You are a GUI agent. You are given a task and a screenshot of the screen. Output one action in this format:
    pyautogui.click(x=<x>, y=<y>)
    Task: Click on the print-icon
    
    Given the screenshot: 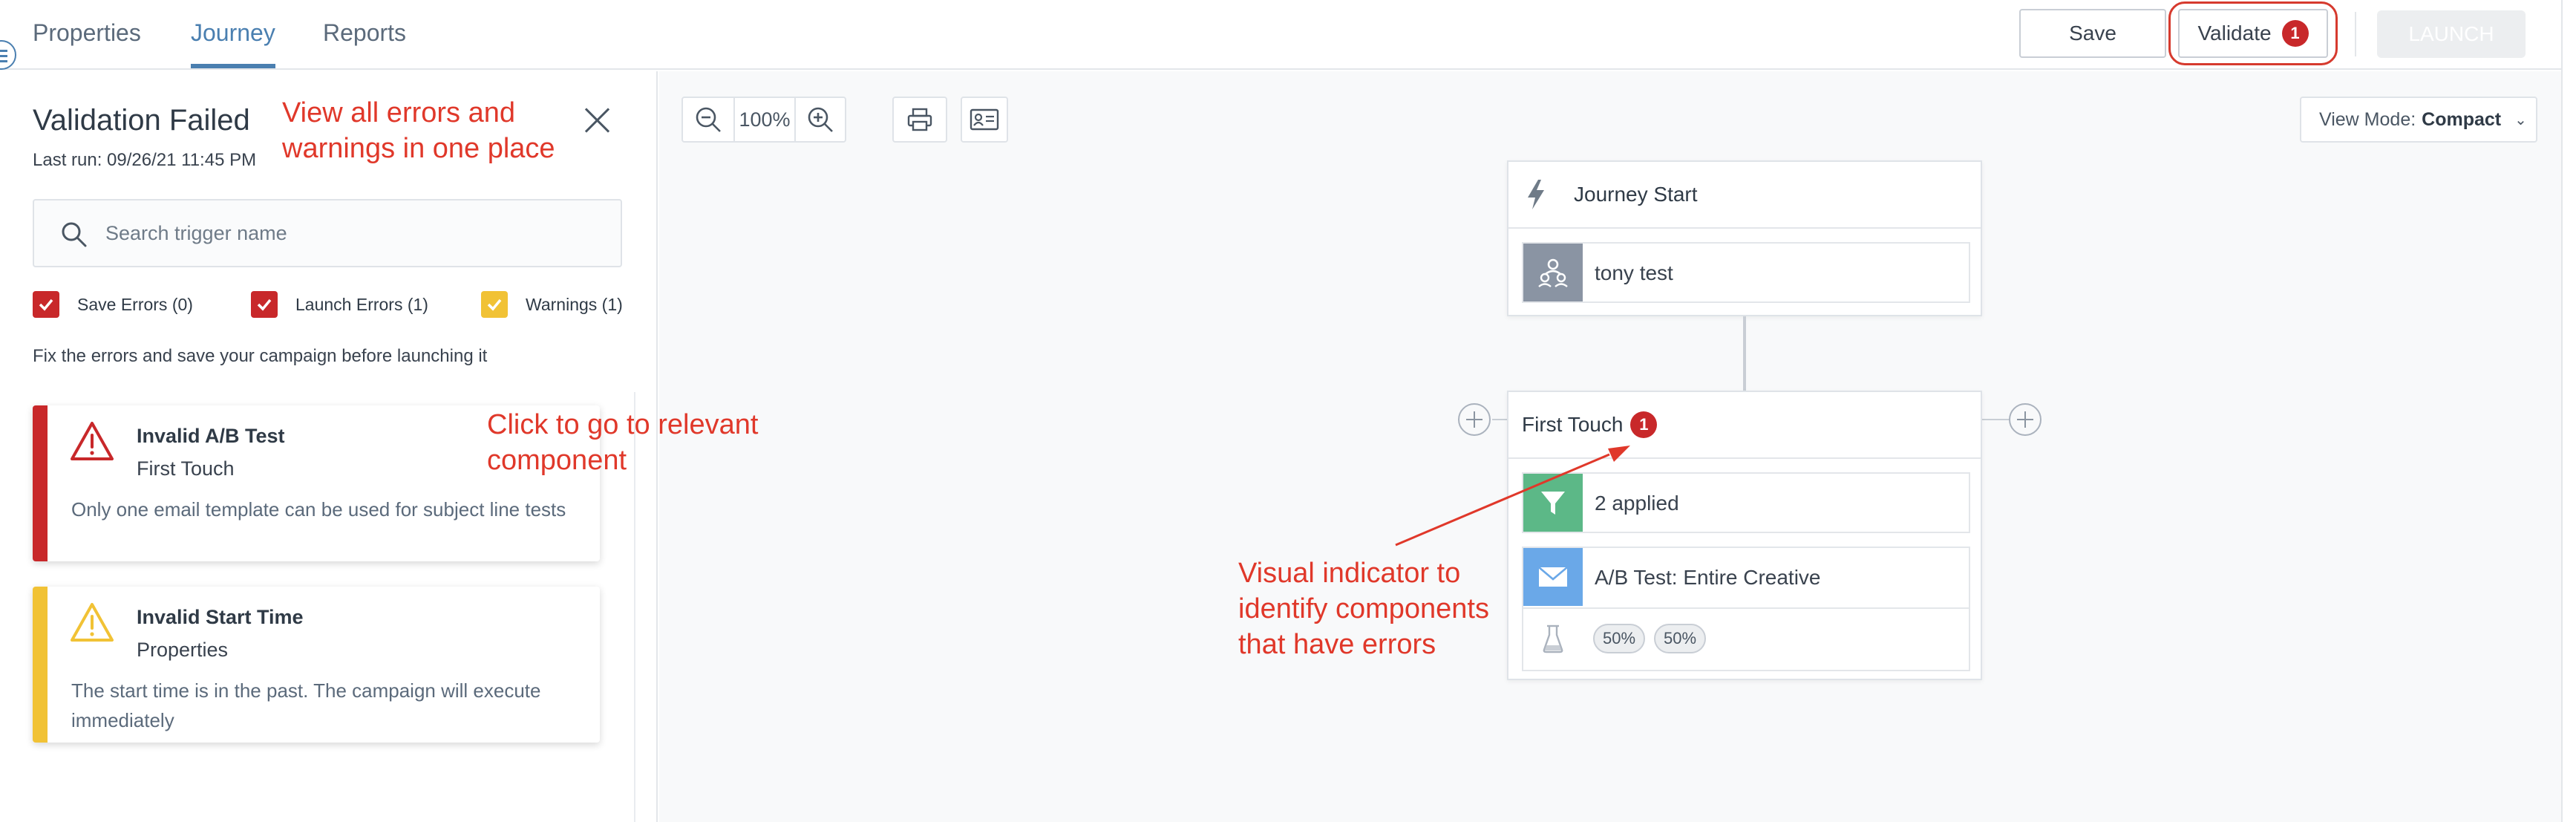 What is the action you would take?
    pyautogui.click(x=920, y=120)
    